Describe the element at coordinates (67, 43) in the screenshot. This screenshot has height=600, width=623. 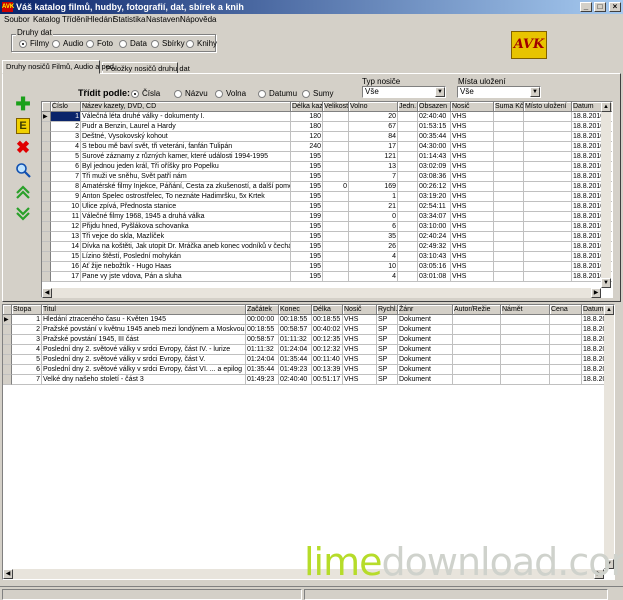
I see `radio-audio: Audio` at that location.